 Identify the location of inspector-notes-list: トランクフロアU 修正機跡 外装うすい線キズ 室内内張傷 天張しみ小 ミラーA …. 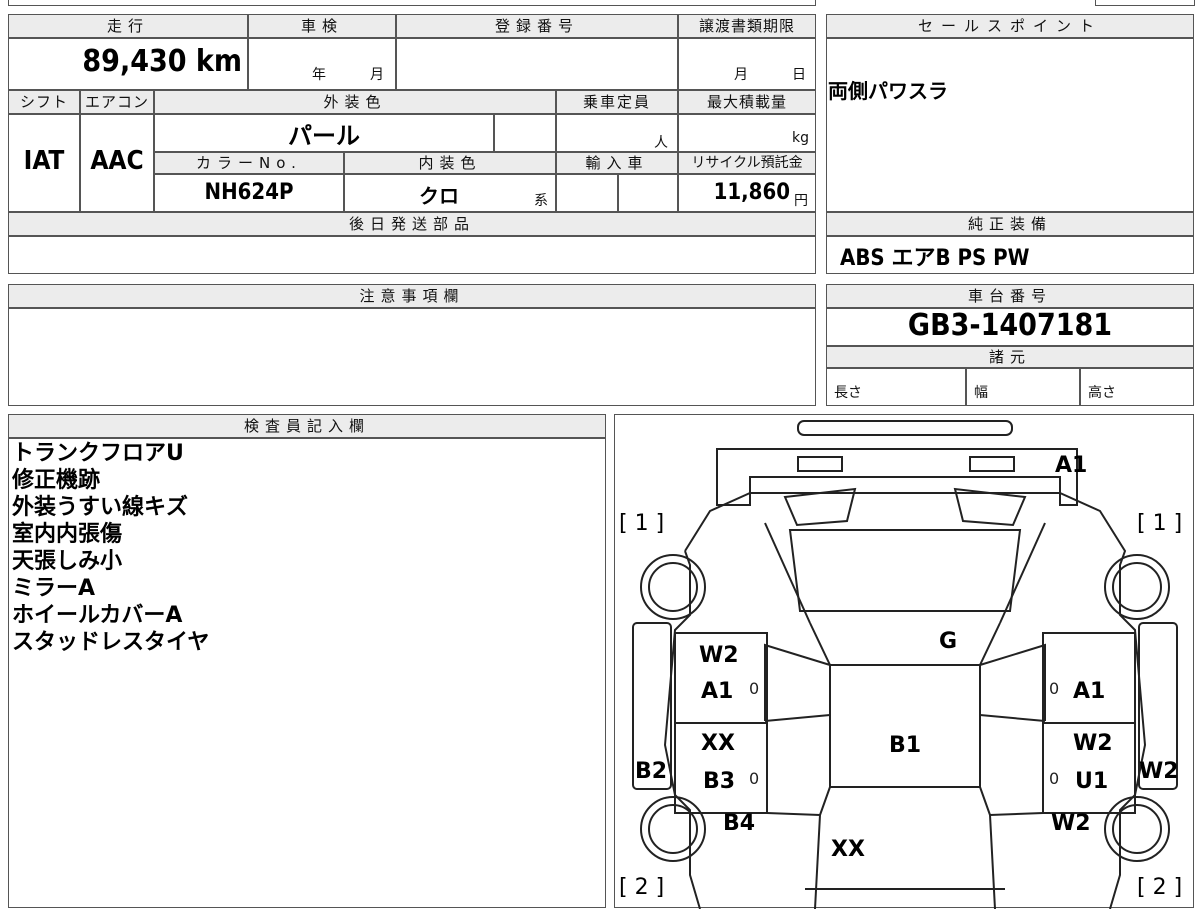
(110, 548).